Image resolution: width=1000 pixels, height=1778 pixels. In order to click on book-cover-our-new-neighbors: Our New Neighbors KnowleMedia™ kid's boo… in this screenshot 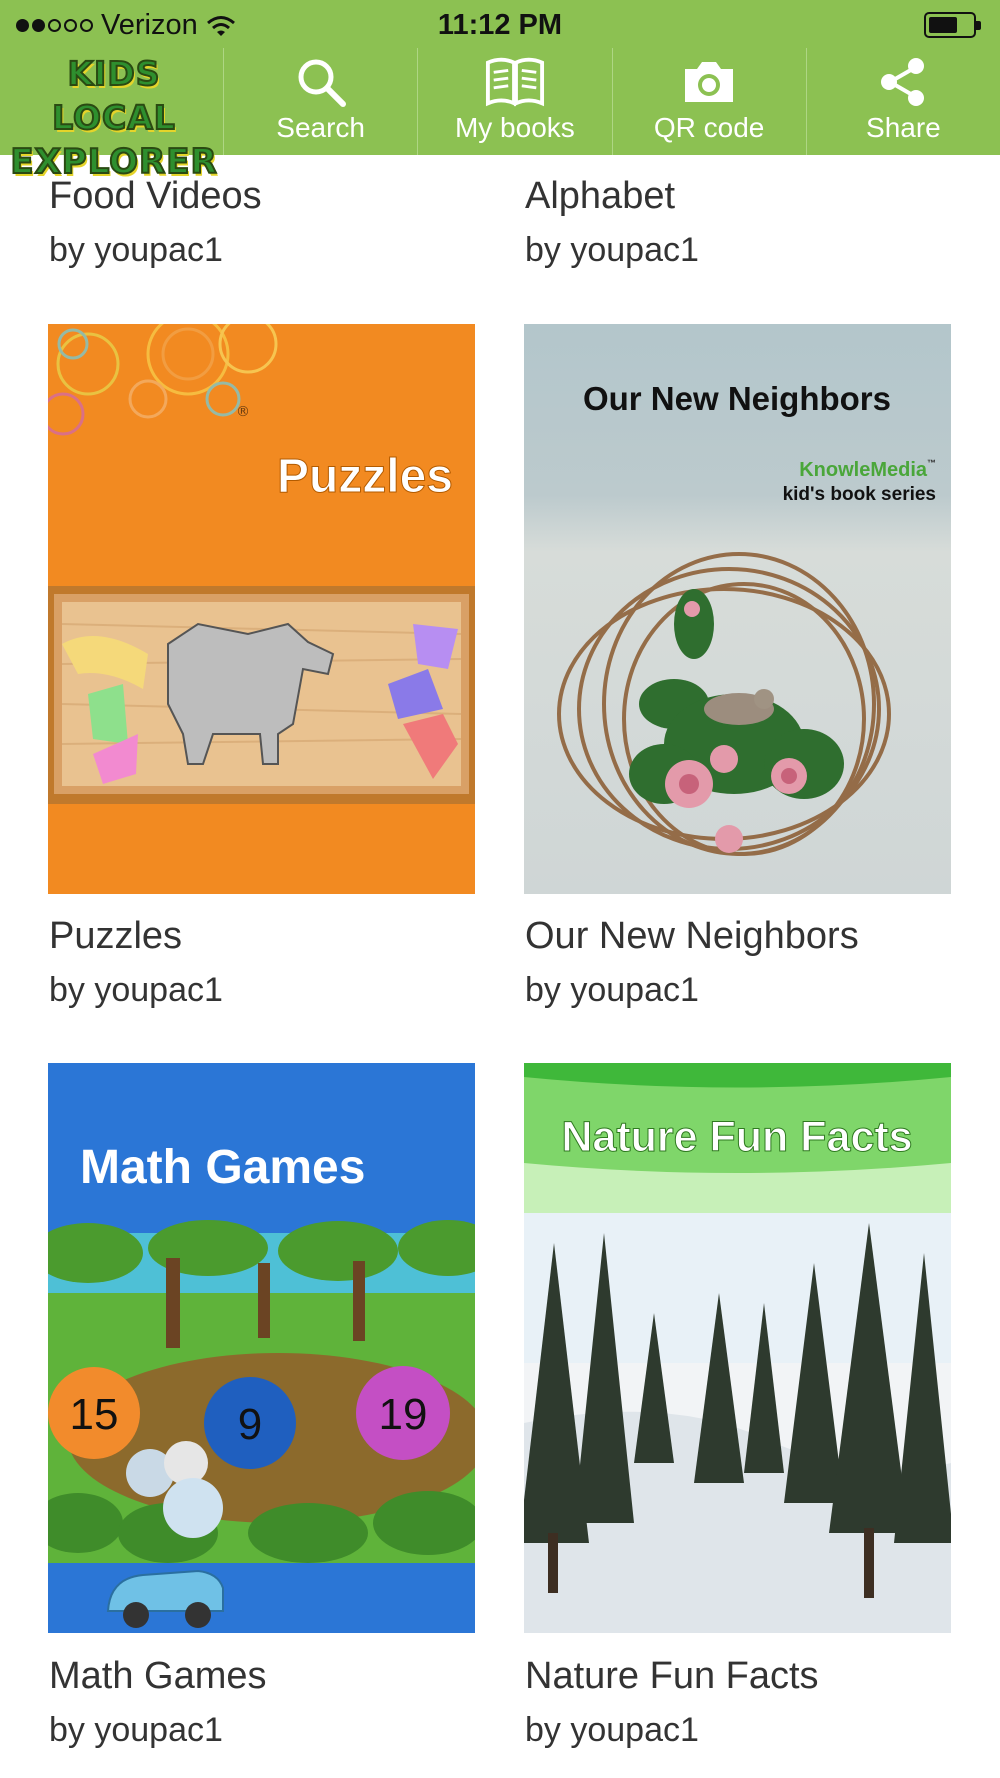, I will do `click(737, 609)`.